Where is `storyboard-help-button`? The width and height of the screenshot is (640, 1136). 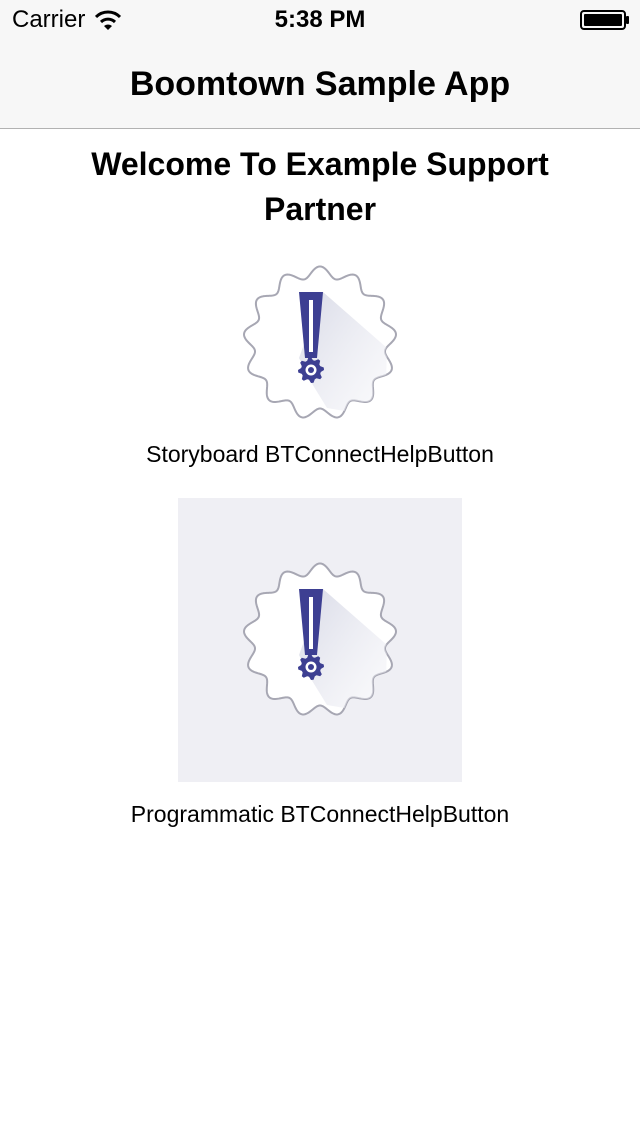 storyboard-help-button is located at coordinates (320, 343).